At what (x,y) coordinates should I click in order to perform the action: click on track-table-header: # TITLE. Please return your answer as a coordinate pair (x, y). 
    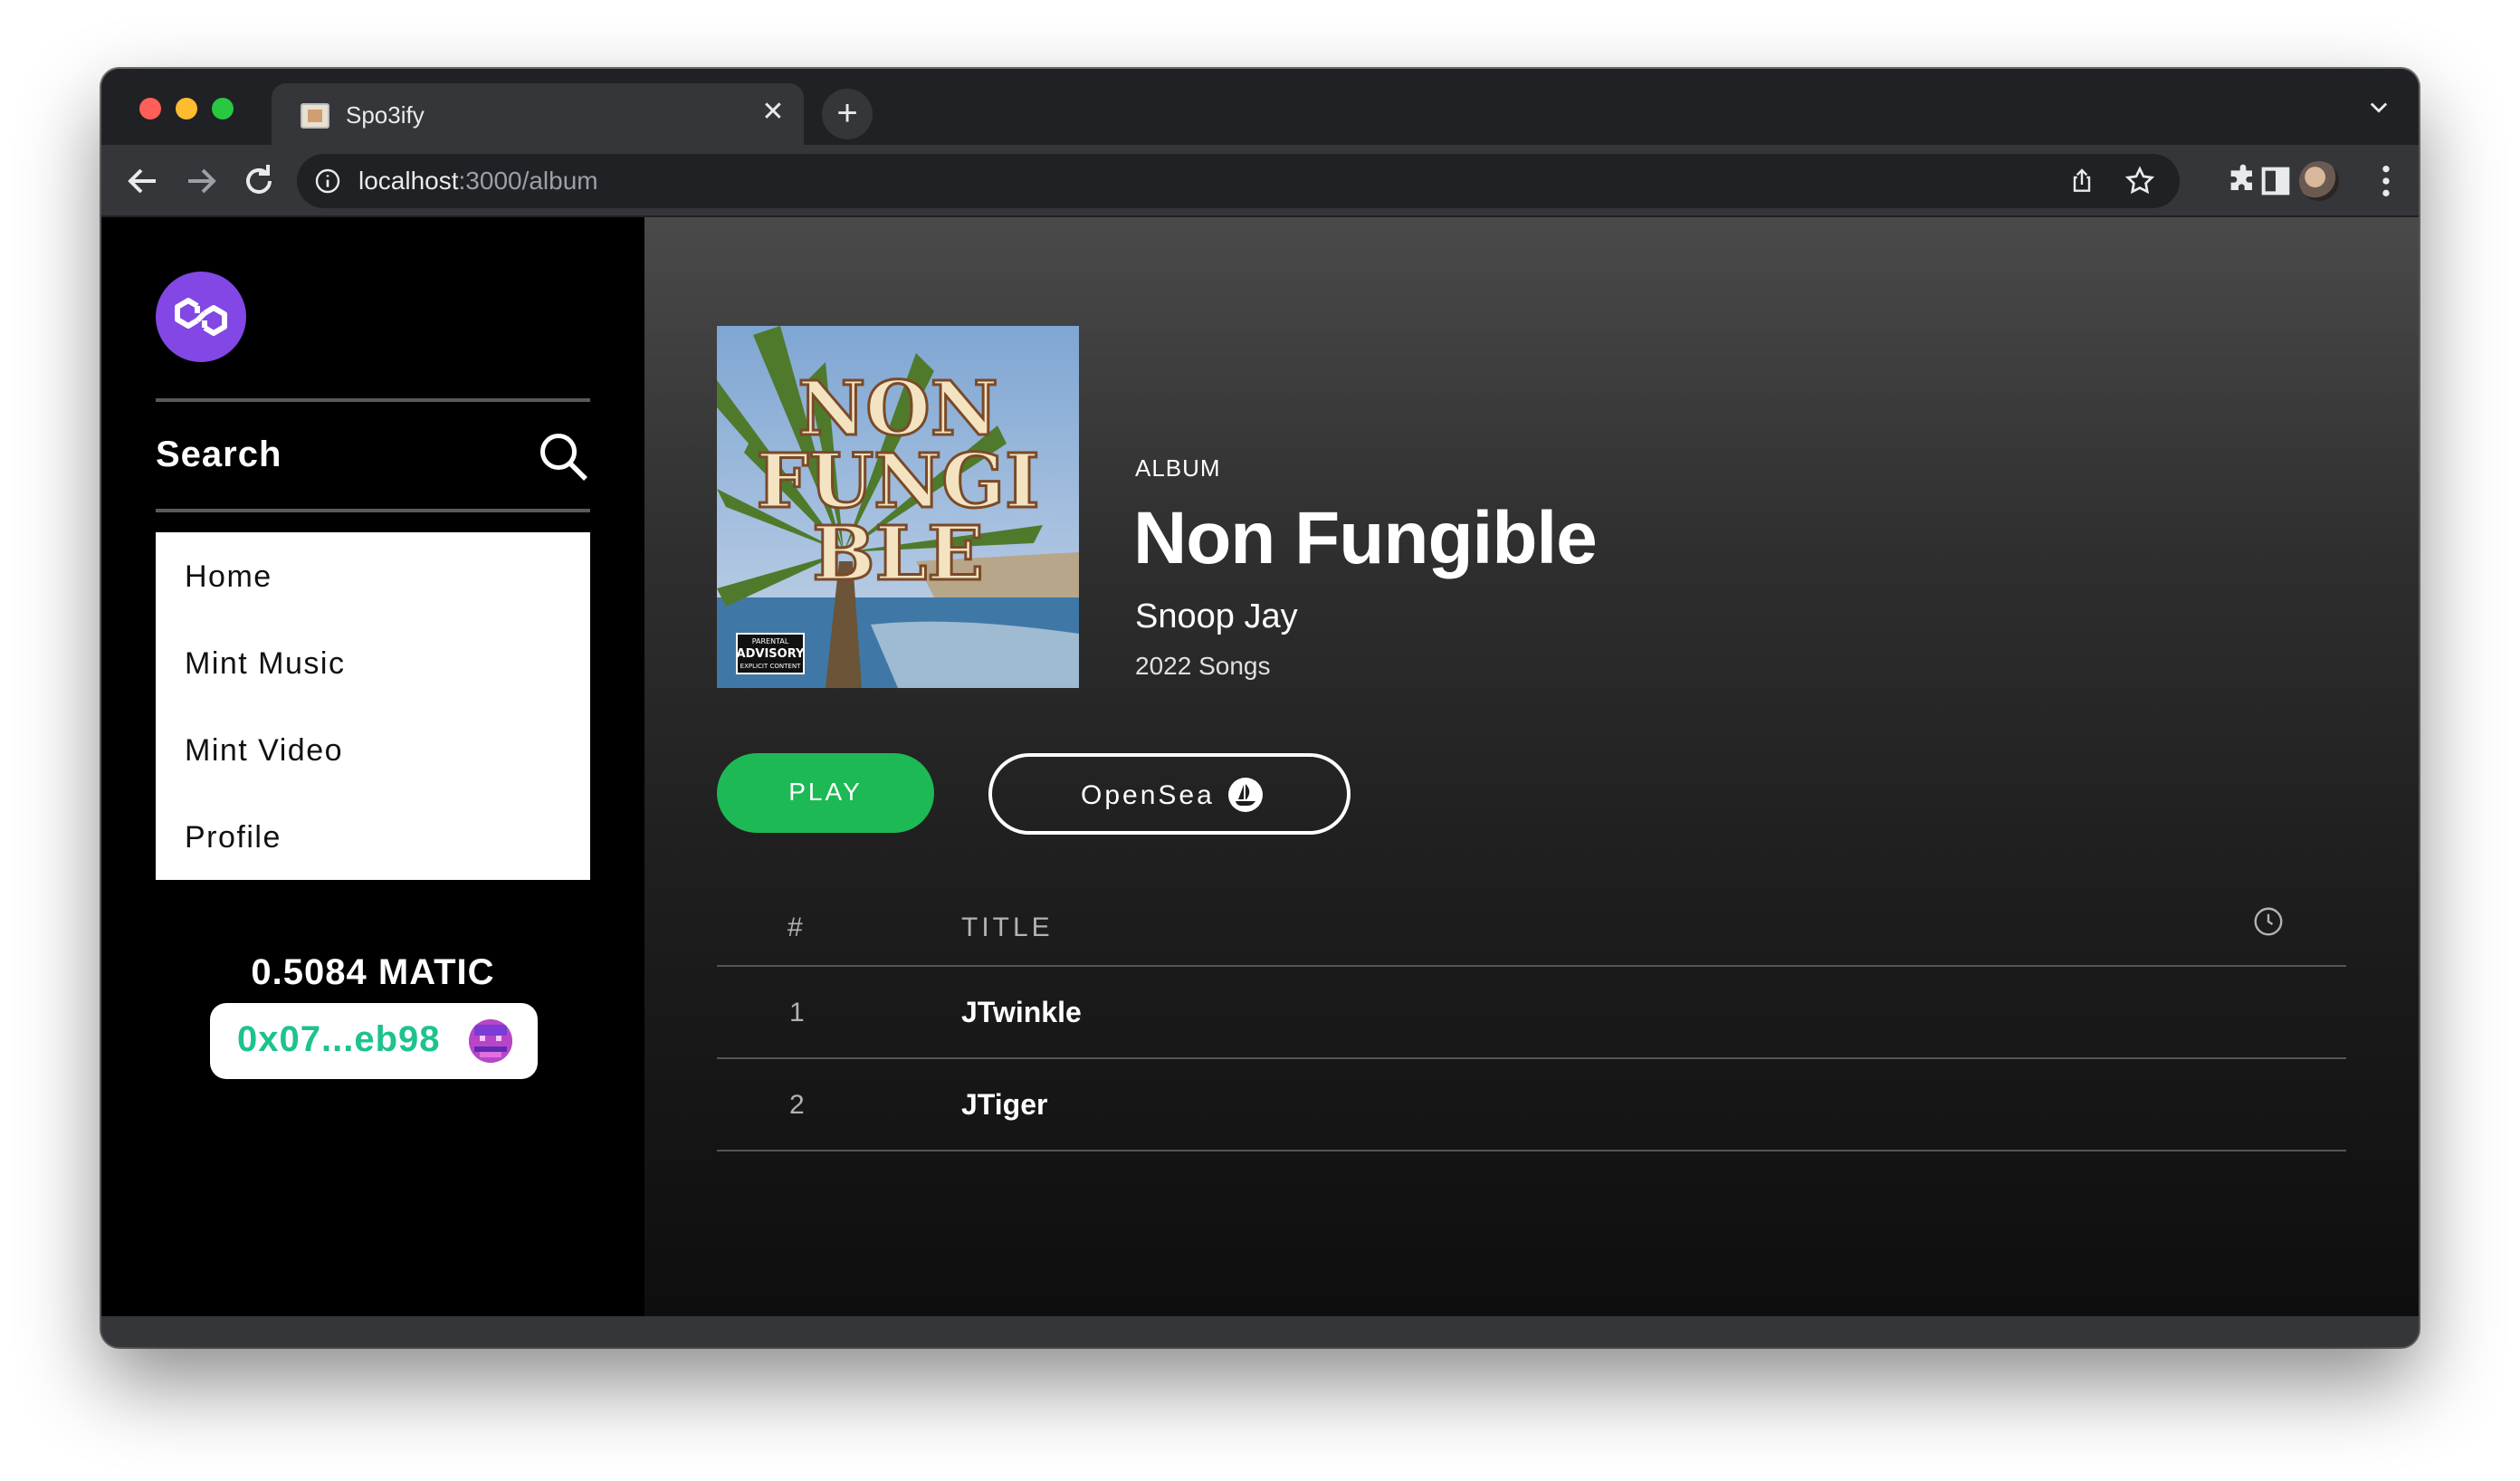
    Looking at the image, I should click on (1531, 920).